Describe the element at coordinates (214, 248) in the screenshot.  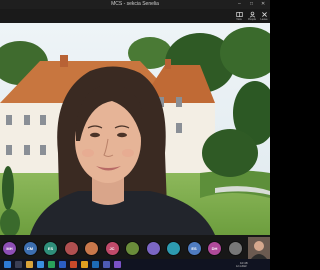
I see `participant-avatar: DH` at that location.